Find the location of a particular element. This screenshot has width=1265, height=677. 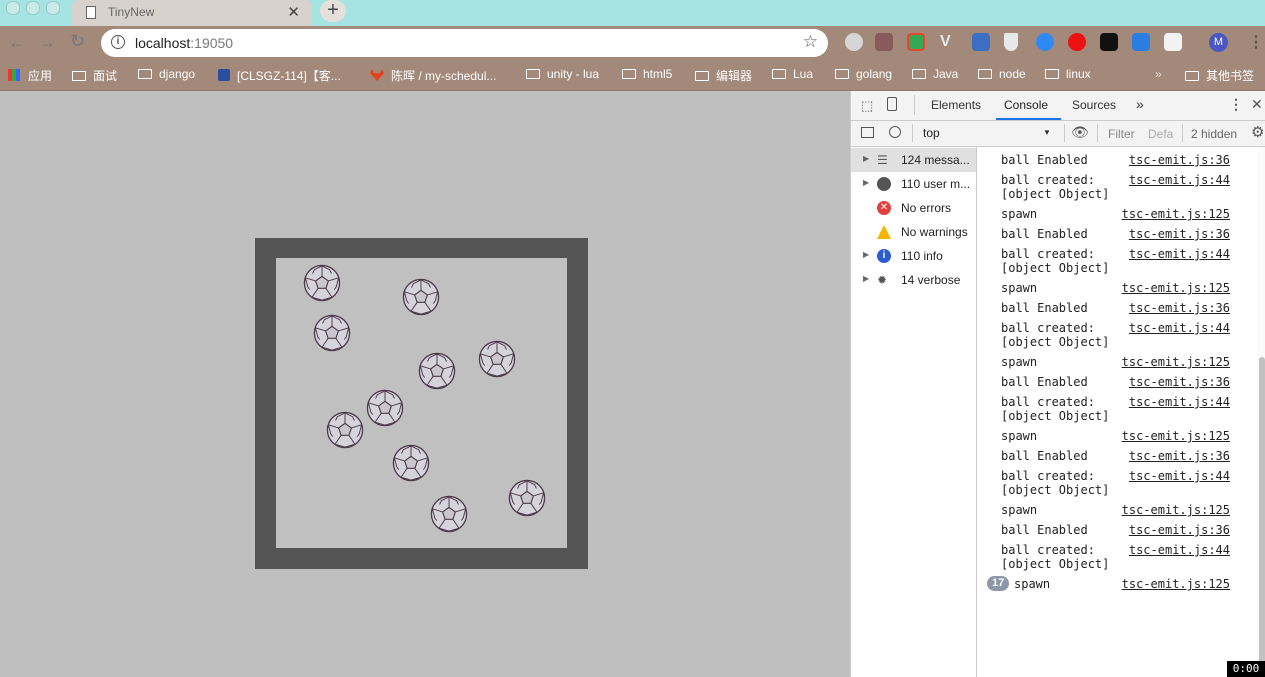

other-bookmarks: 其他书签 is located at coordinates (1219, 75).